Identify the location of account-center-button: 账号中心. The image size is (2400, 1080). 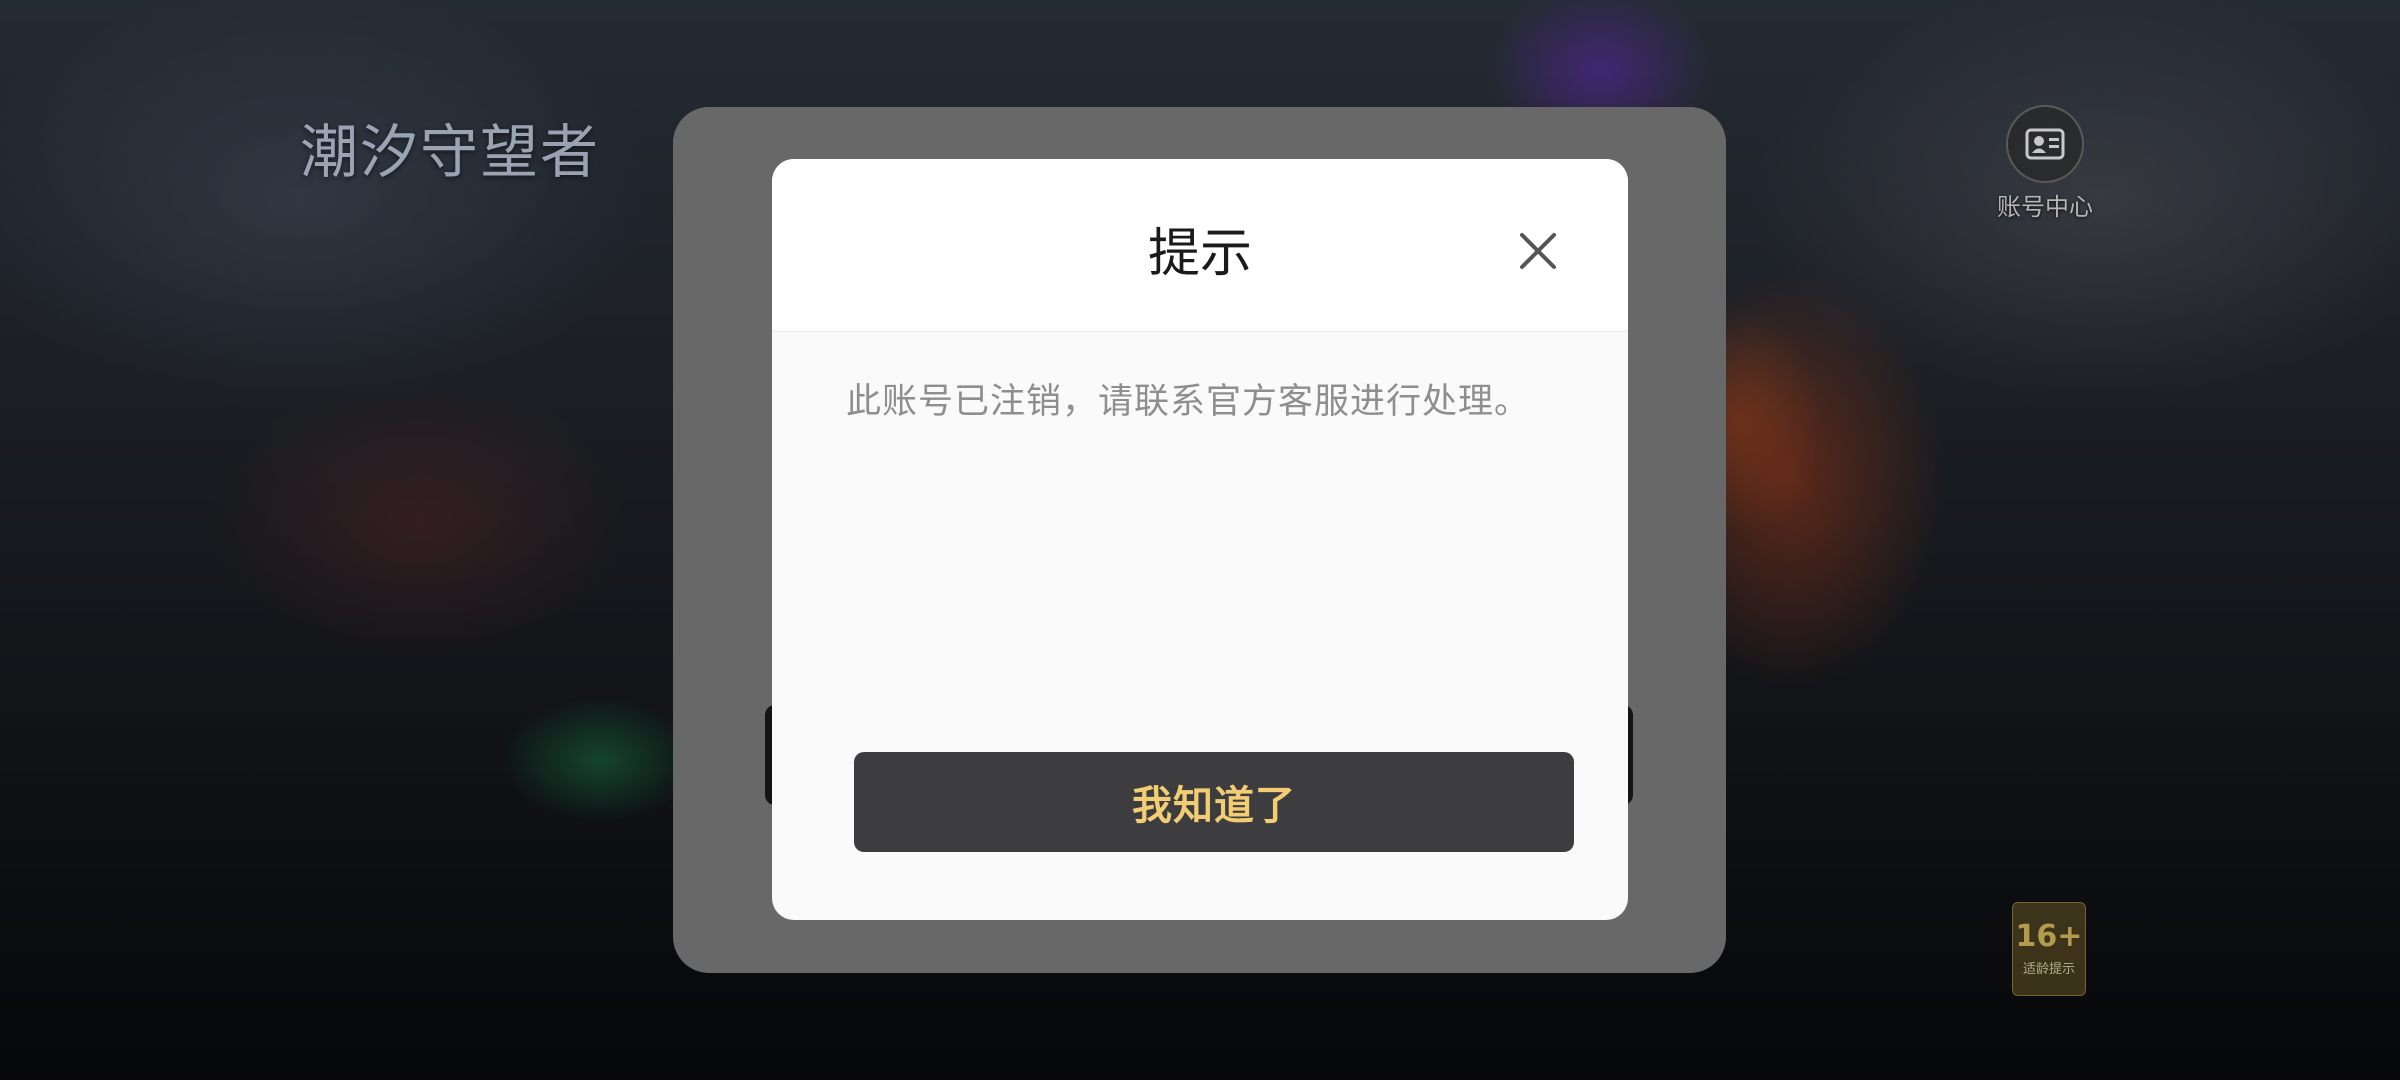
(2045, 163).